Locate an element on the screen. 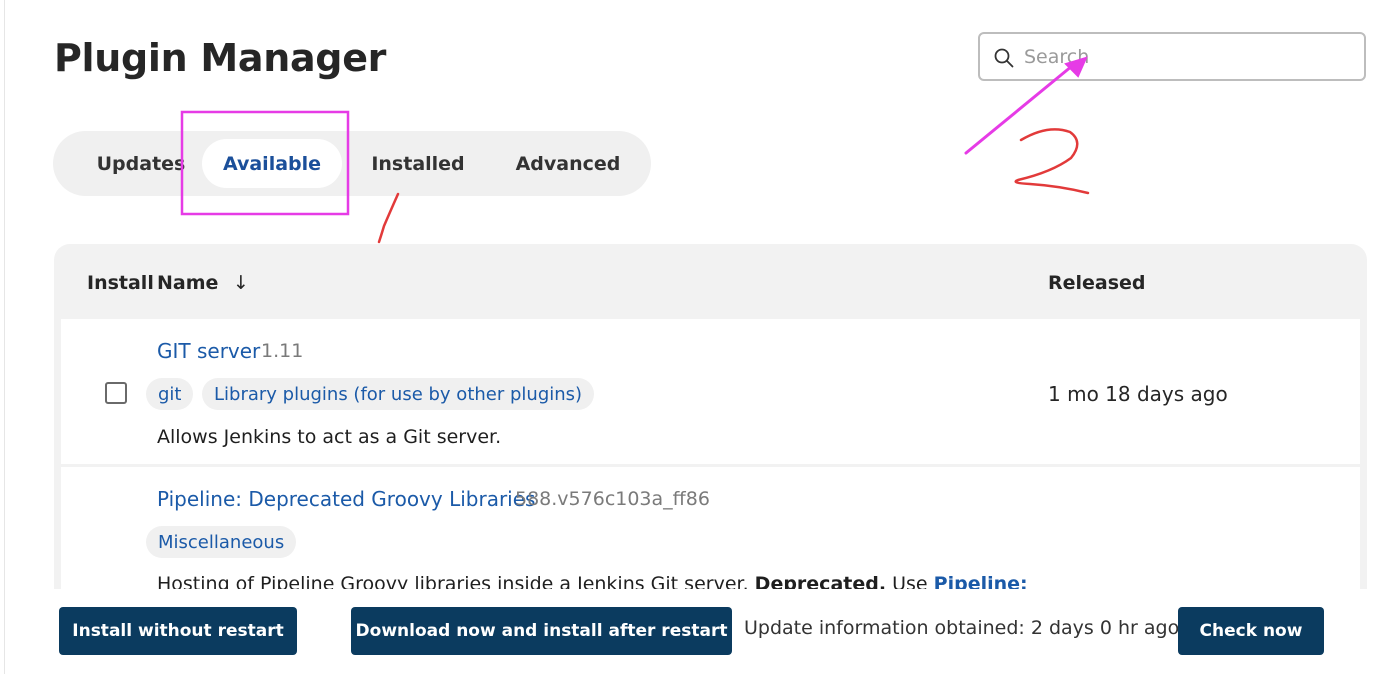 The image size is (1375, 674). tab-available: Available is located at coordinates (272, 163).